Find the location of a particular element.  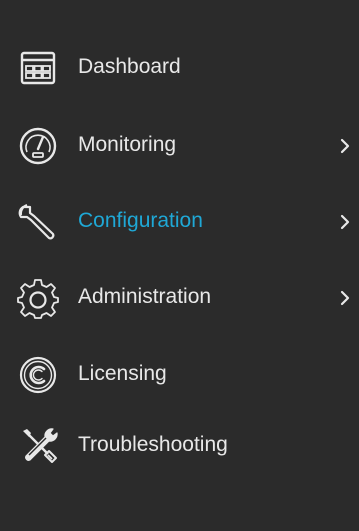

sidebar-item-dashboard: Dashboard is located at coordinates (179, 68).